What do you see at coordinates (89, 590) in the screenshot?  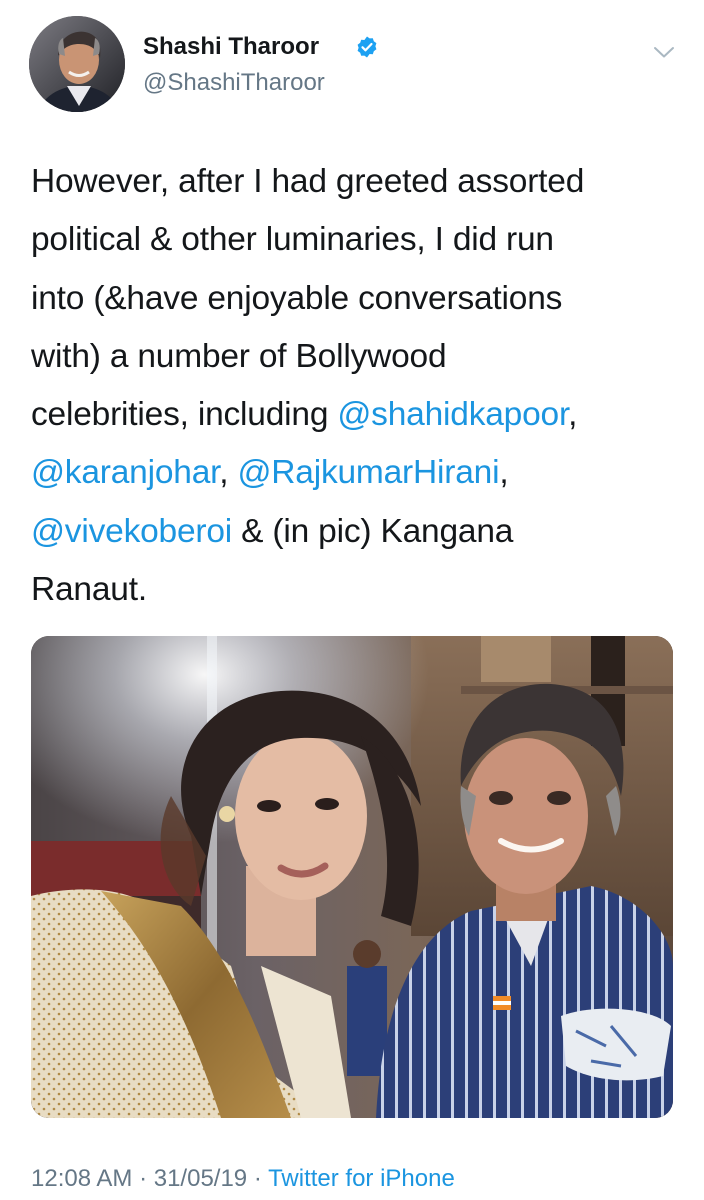 I see `tweet-line: Ranaut.` at bounding box center [89, 590].